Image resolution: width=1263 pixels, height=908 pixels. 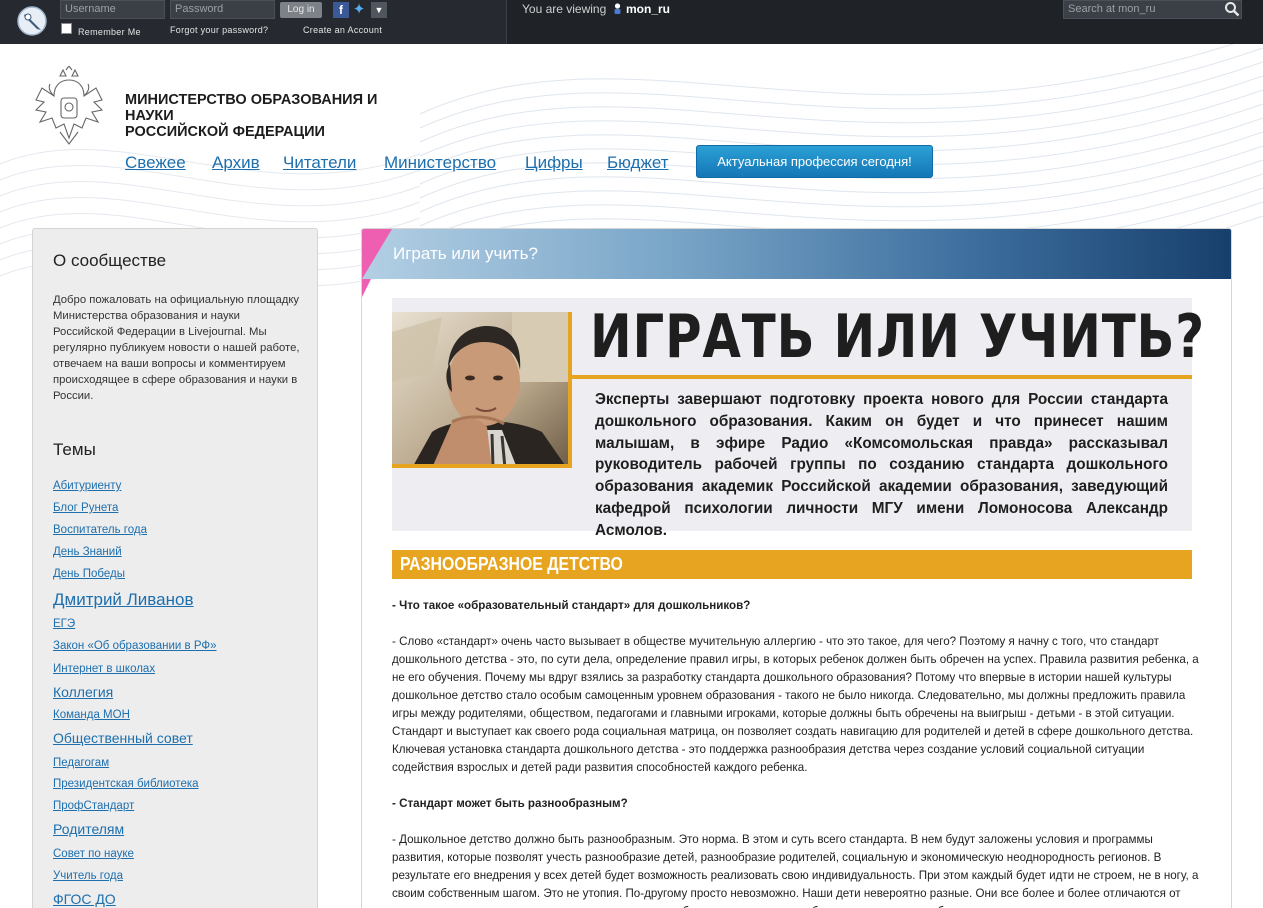 What do you see at coordinates (882, 377) in the screenshot?
I see `banner-divider` at bounding box center [882, 377].